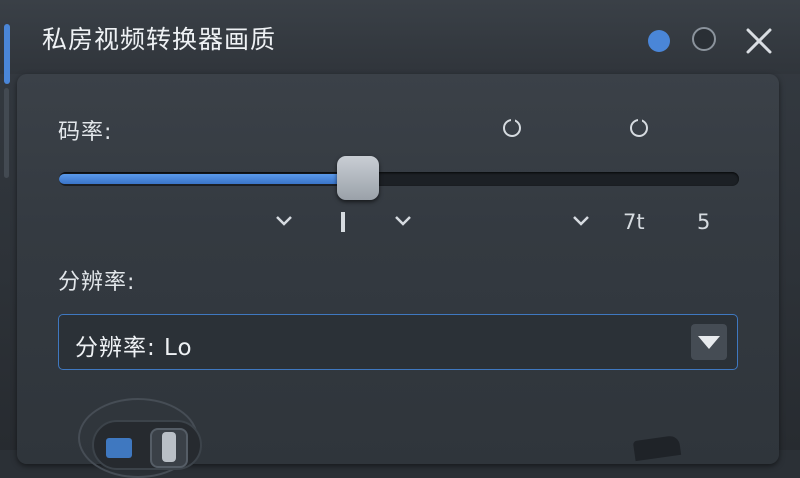  I want to click on bitrate-label: 码率:, so click(85, 132).